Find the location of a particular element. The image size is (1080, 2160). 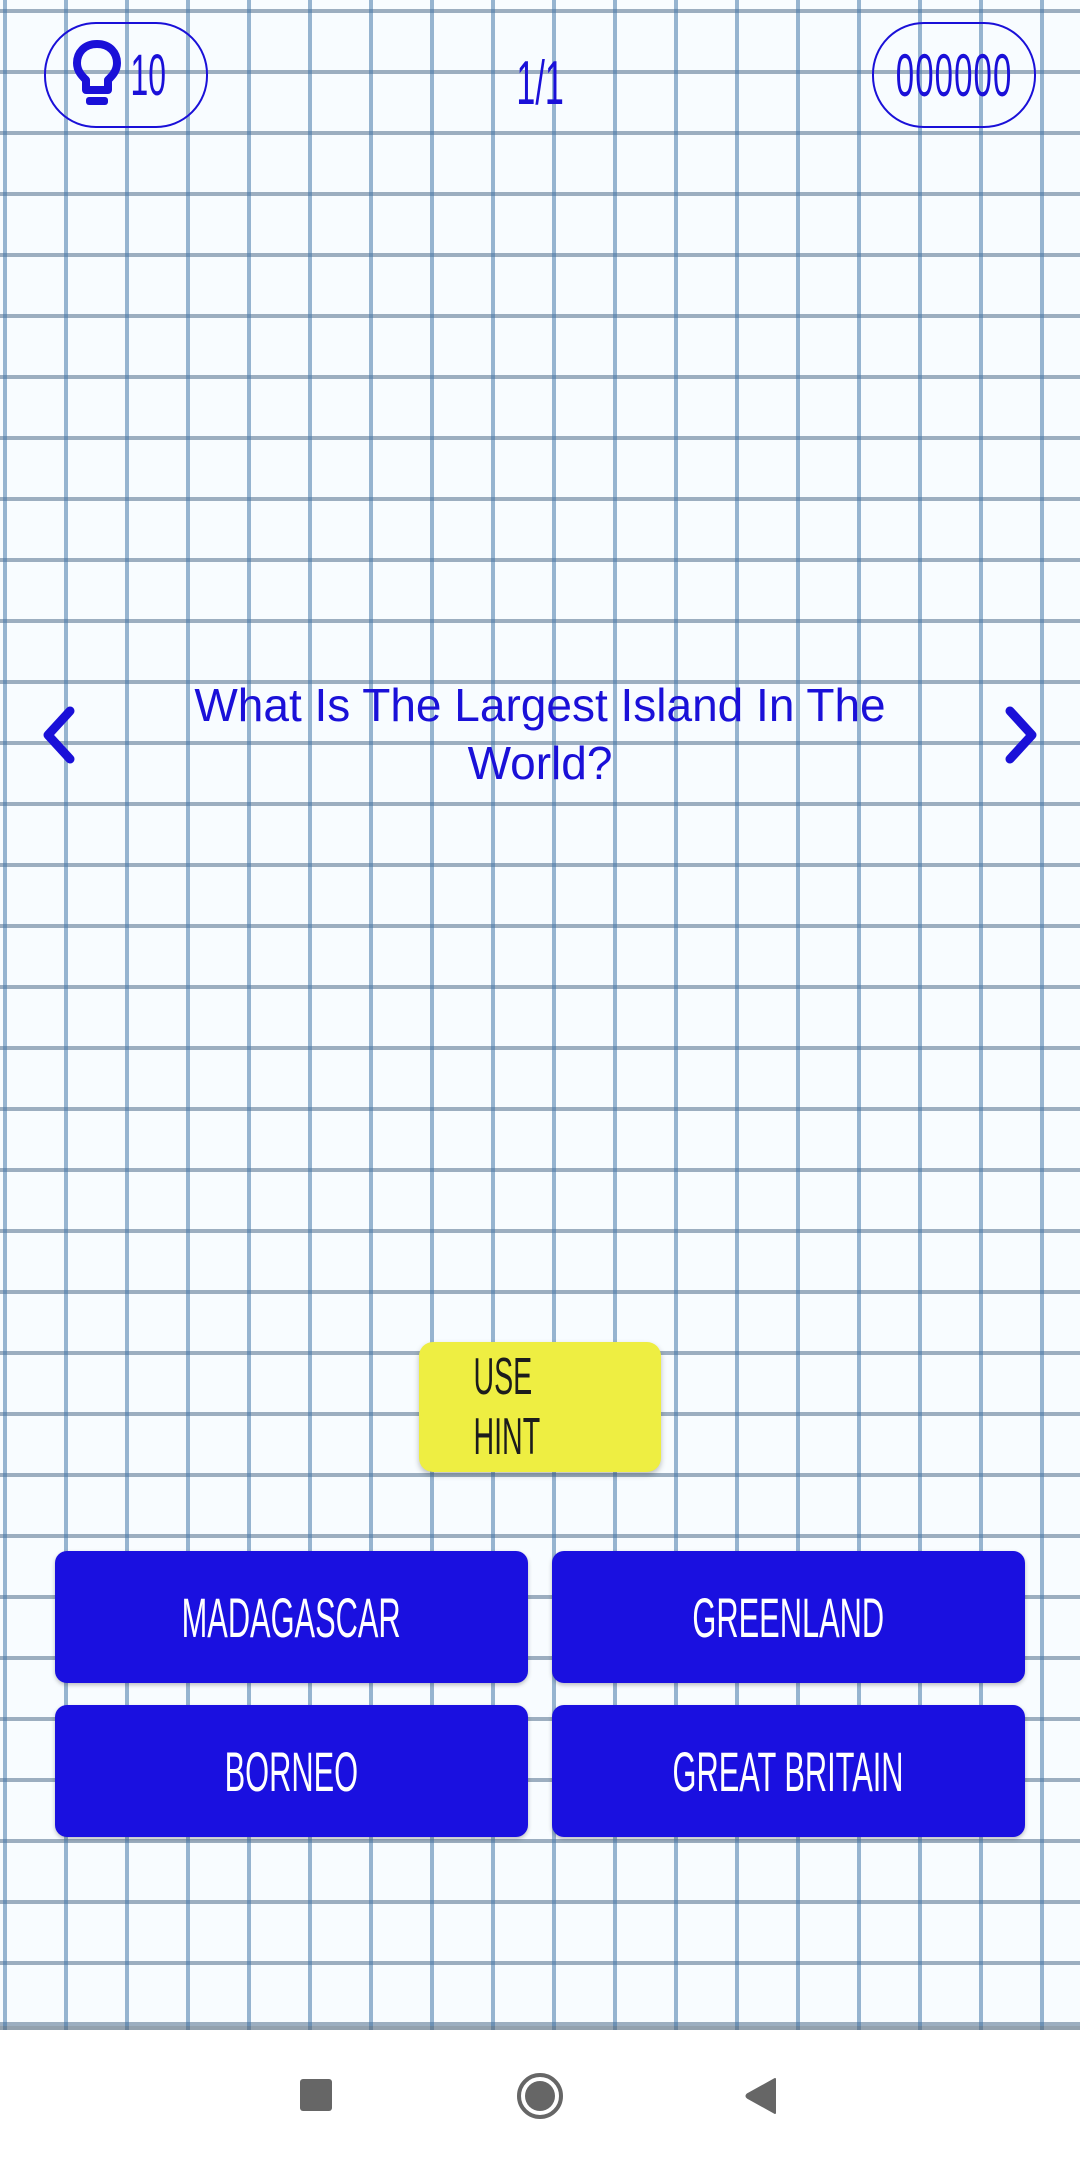

hints-count: 10 is located at coordinates (148, 75).